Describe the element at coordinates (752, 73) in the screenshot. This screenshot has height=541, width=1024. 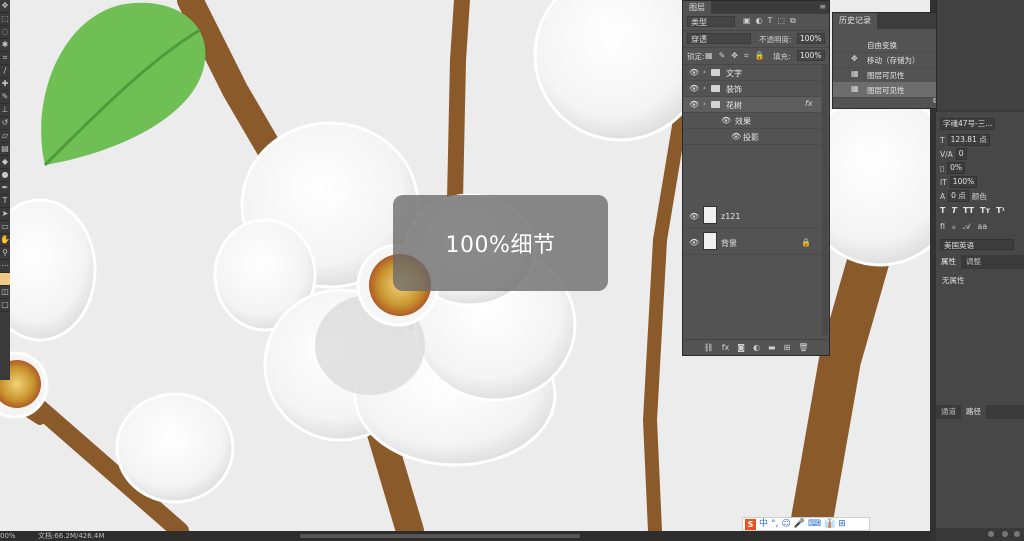
I see `layer-row-text: 👁 › 文字` at that location.